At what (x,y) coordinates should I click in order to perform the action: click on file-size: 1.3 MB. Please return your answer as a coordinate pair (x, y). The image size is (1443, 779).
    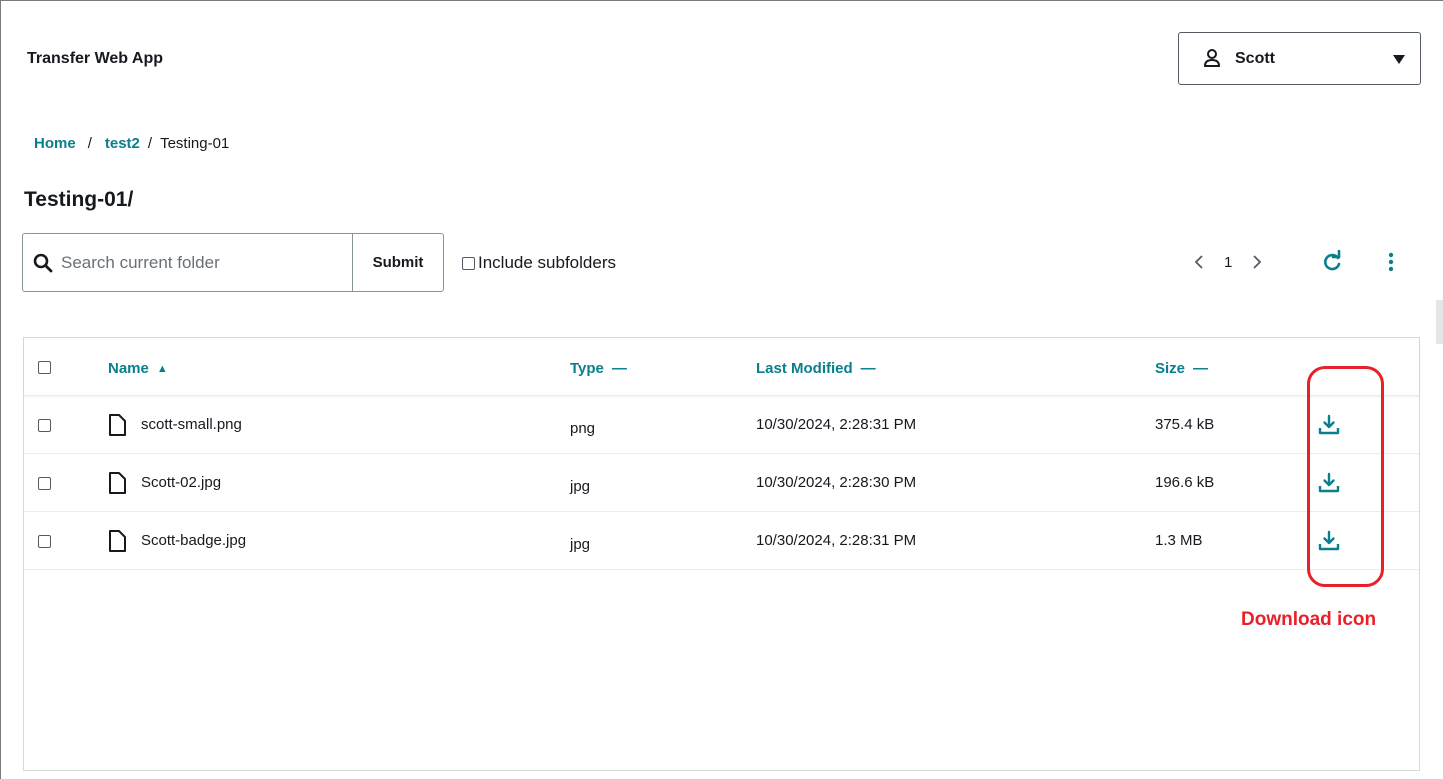
    Looking at the image, I should click on (1179, 540).